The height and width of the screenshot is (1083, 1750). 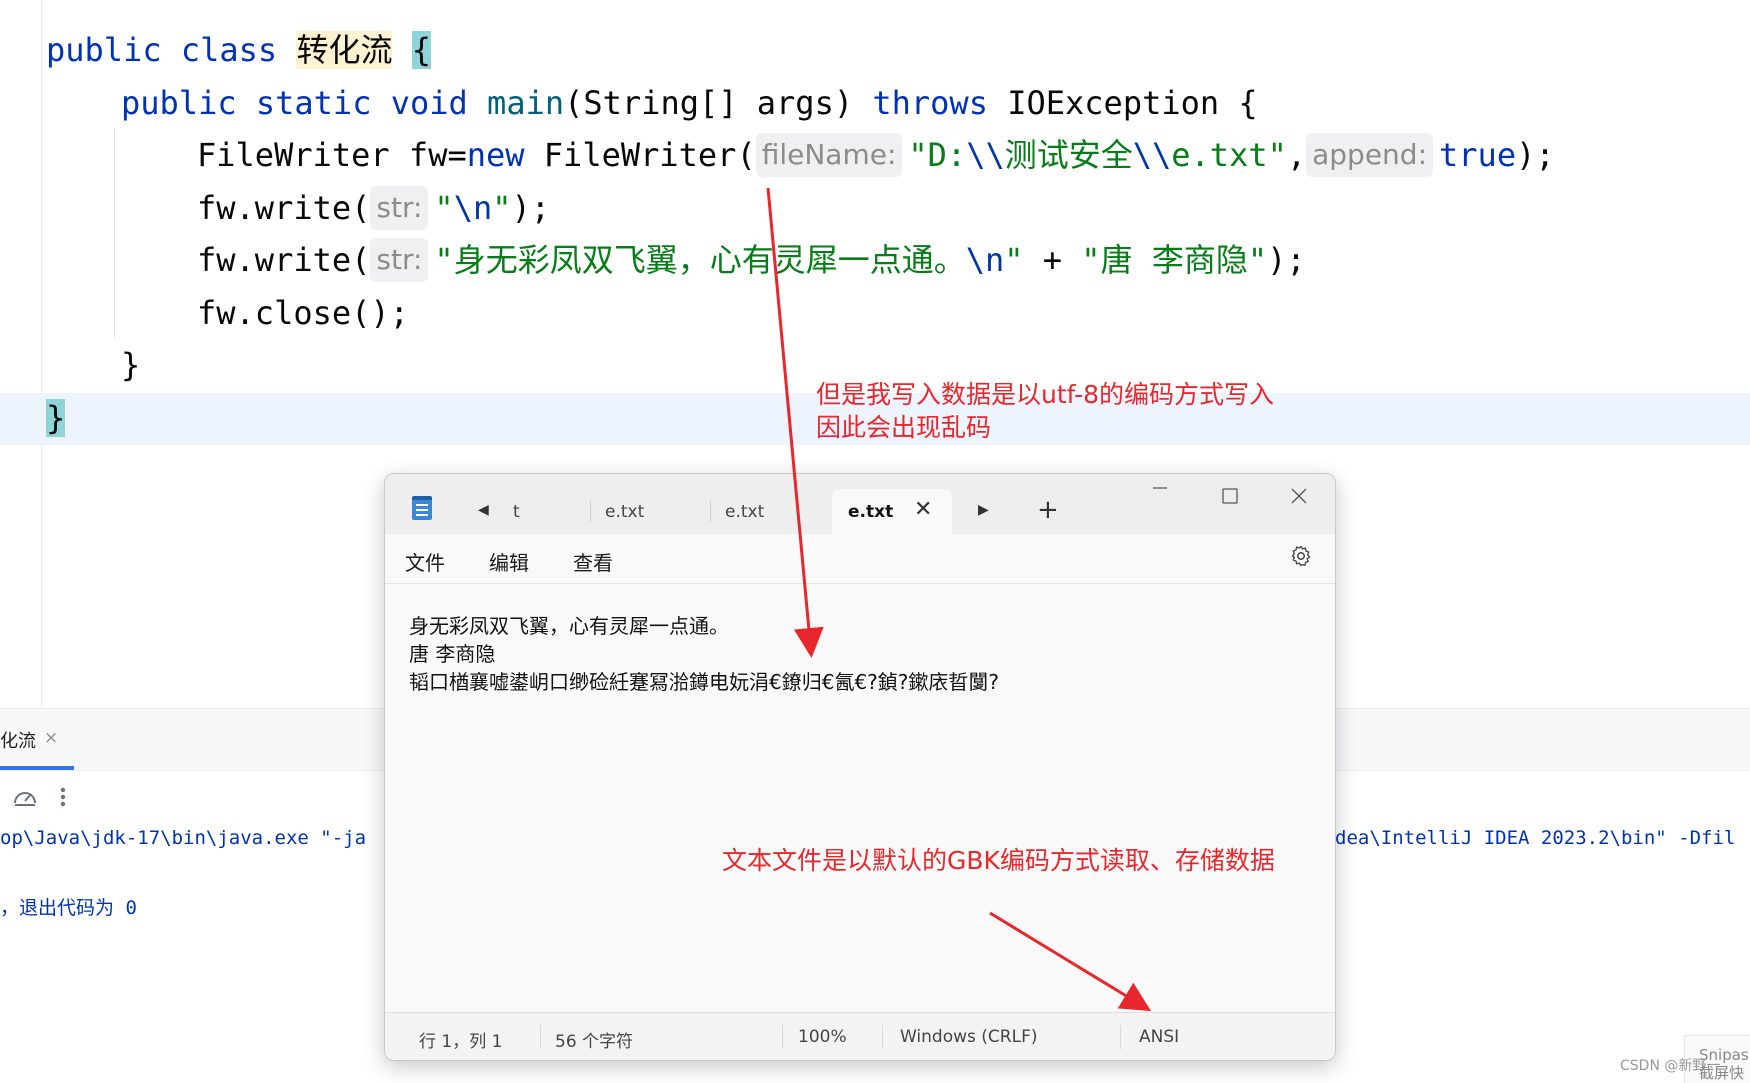 What do you see at coordinates (1670, 1066) in the screenshot?
I see `watermark: CSDN @新野一` at bounding box center [1670, 1066].